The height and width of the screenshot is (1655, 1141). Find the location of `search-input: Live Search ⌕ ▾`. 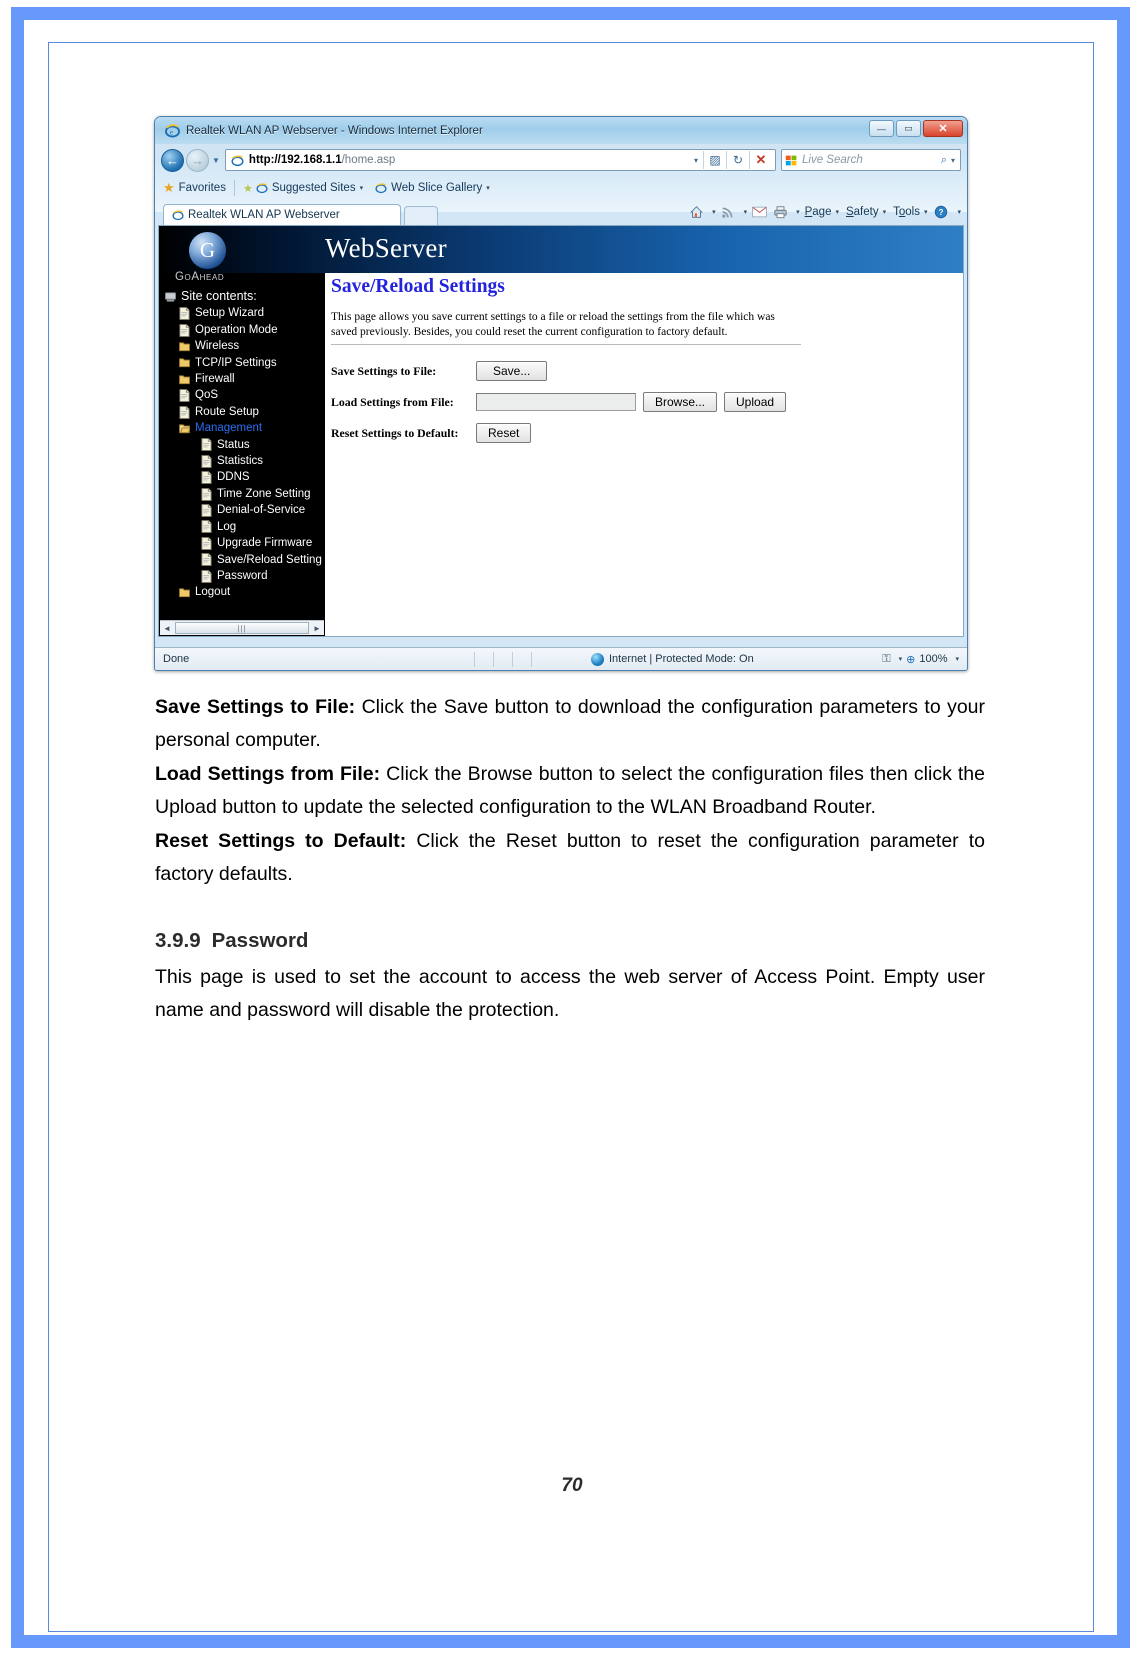

search-input: Live Search ⌕ ▾ is located at coordinates (871, 160).